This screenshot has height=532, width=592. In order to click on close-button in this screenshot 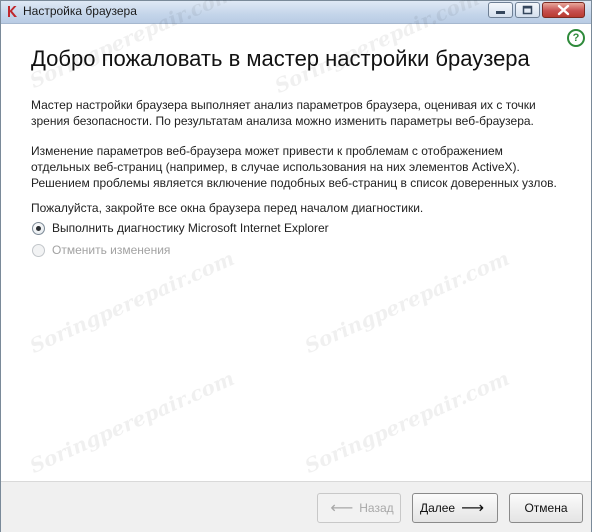, I will do `click(563, 10)`.